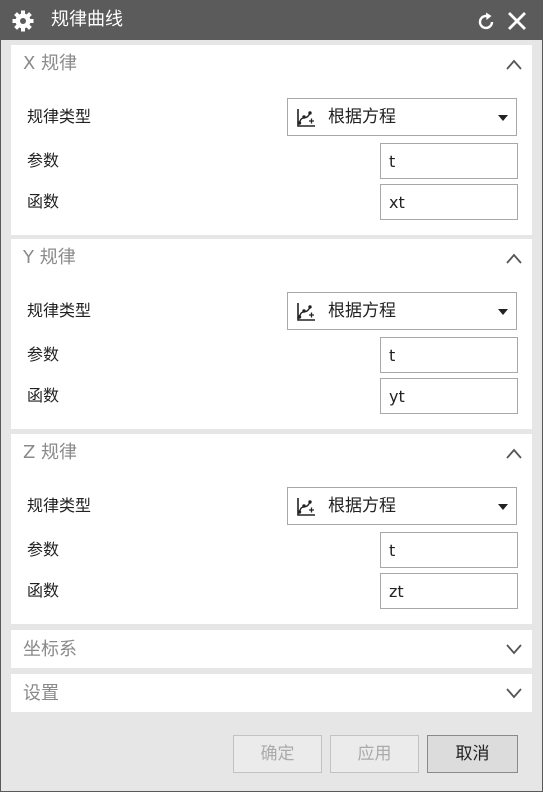  Describe the element at coordinates (271, 649) in the screenshot. I see `coordinate-system-section: 坐标系` at that location.